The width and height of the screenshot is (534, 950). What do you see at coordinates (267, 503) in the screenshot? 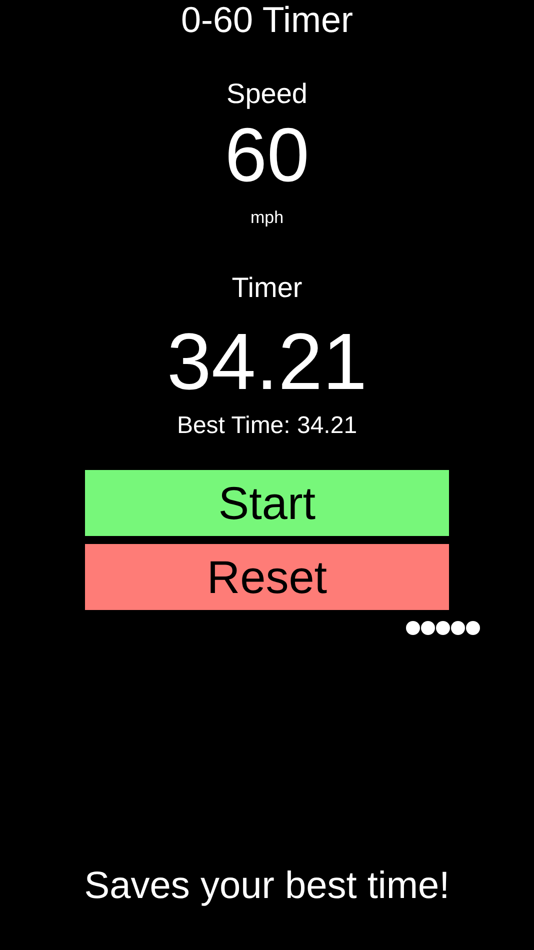
I see `start-button: Start` at bounding box center [267, 503].